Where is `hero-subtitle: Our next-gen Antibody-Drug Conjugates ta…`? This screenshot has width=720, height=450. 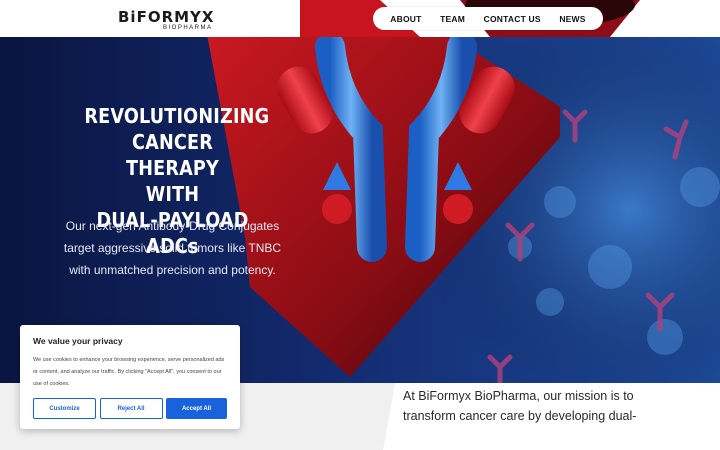
hero-subtitle: Our next-gen Antibody-Drug Conjugates ta… is located at coordinates (172, 248).